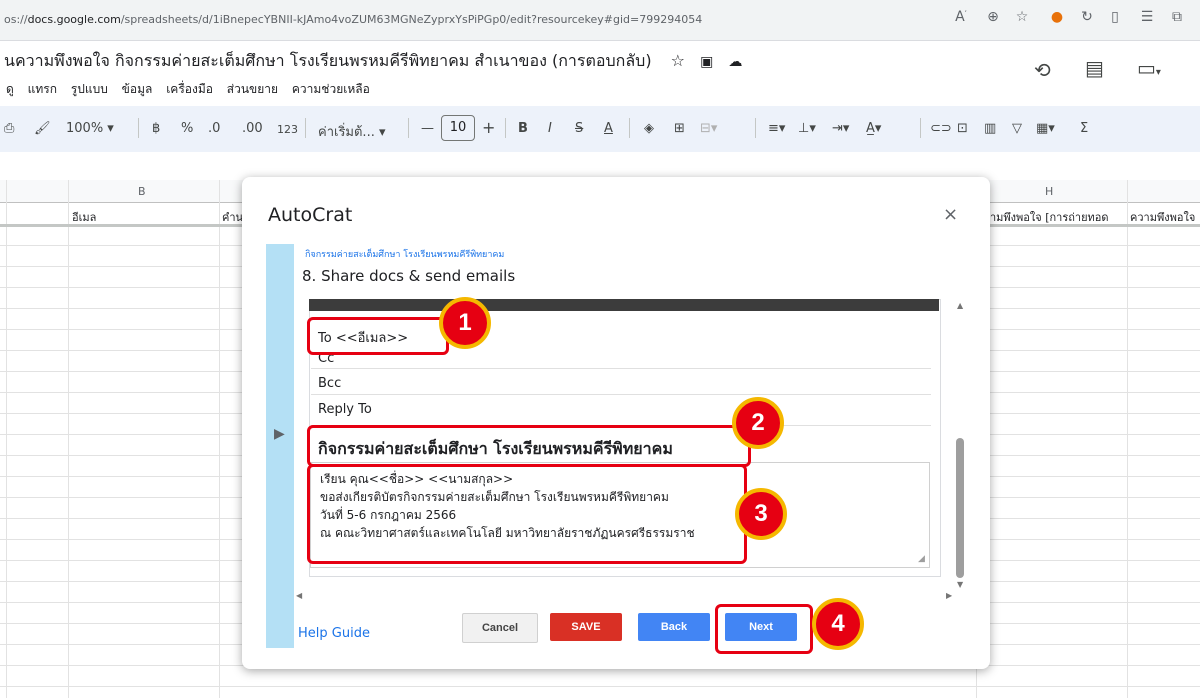 This screenshot has width=1200, height=698. What do you see at coordinates (378, 336) in the screenshot?
I see `highlight-to-field` at bounding box center [378, 336].